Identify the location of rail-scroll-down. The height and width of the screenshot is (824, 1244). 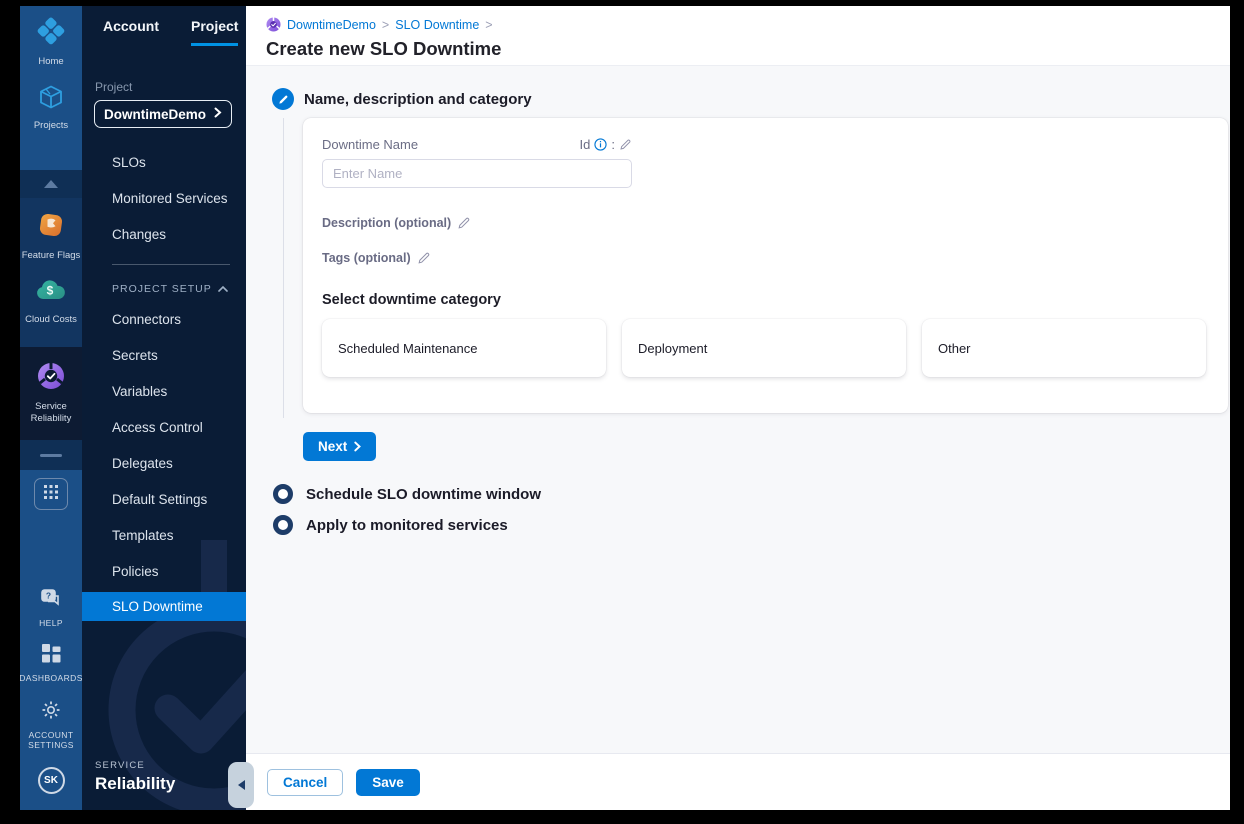
(51, 455).